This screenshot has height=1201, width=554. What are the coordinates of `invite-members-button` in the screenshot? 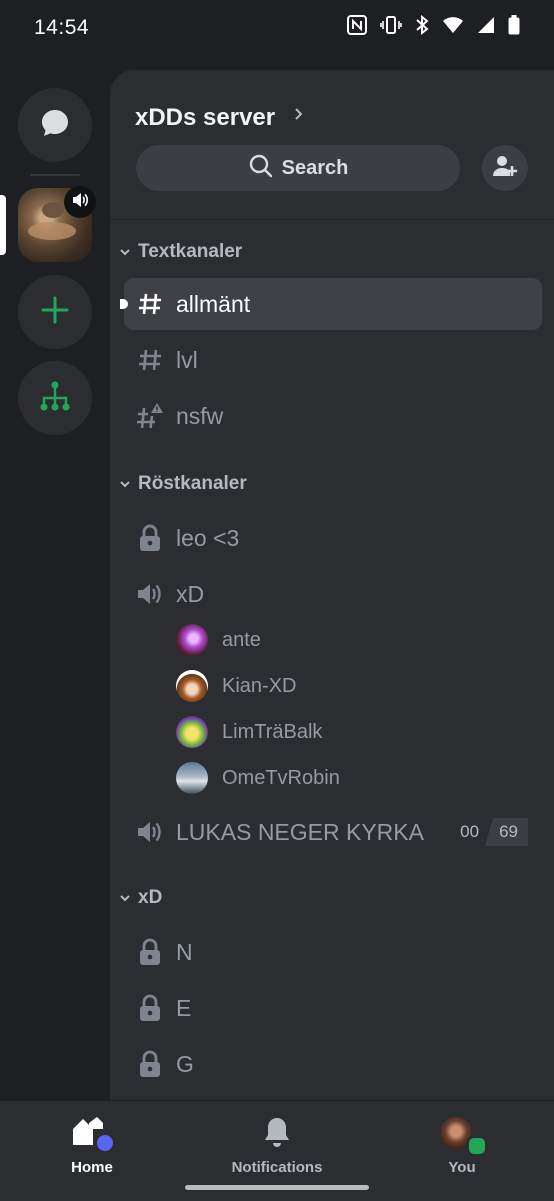 It's located at (505, 168).